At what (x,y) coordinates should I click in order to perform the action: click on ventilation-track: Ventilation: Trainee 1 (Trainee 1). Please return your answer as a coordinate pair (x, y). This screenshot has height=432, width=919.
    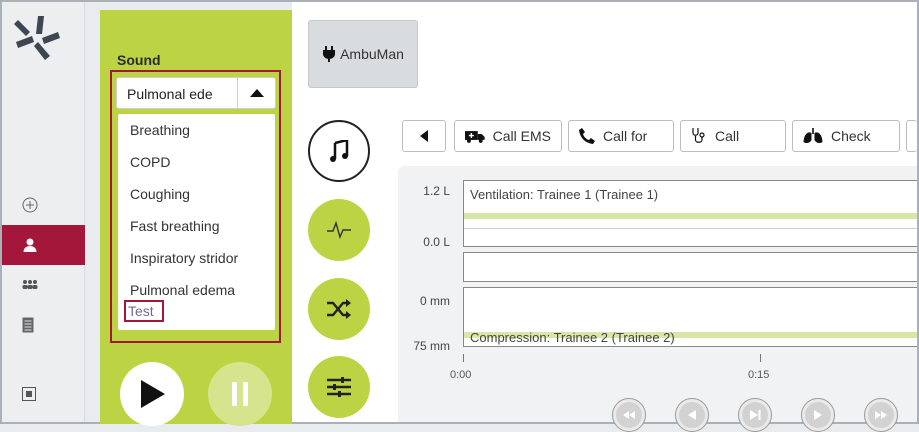
    Looking at the image, I should click on (690, 213).